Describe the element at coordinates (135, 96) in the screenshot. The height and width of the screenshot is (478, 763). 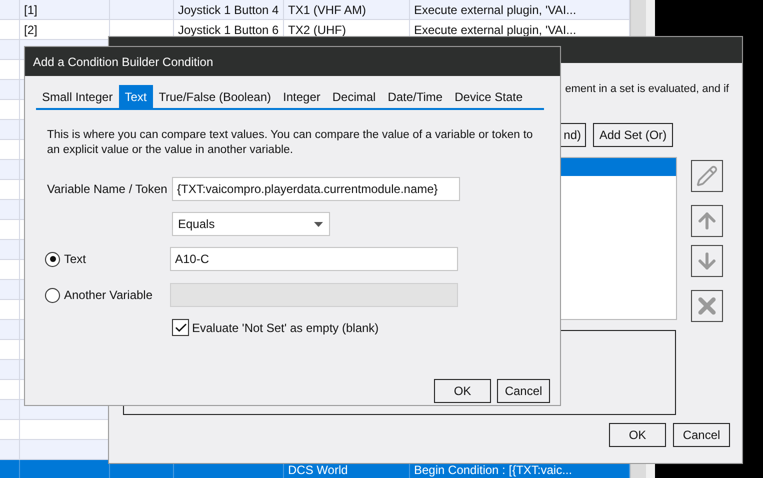
I see `tab: Text` at that location.